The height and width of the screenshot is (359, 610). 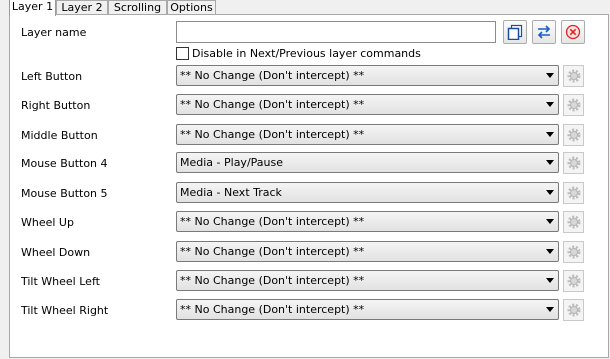 I want to click on layer-name-input, so click(x=336, y=32).